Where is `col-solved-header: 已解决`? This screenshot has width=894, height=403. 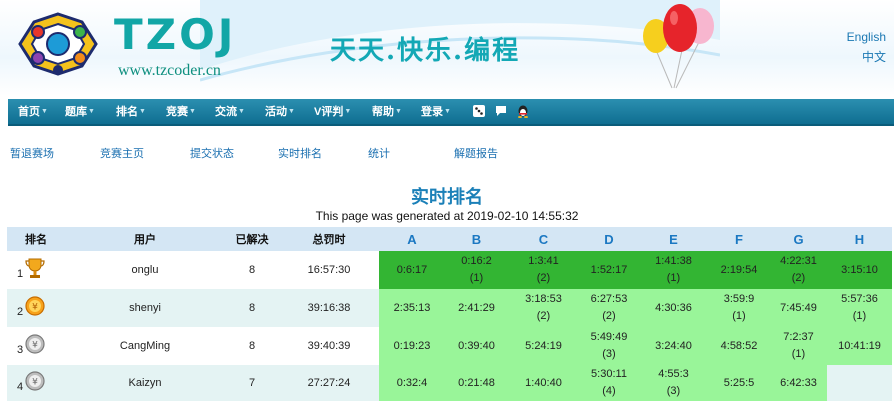
col-solved-header: 已解决 is located at coordinates (252, 239).